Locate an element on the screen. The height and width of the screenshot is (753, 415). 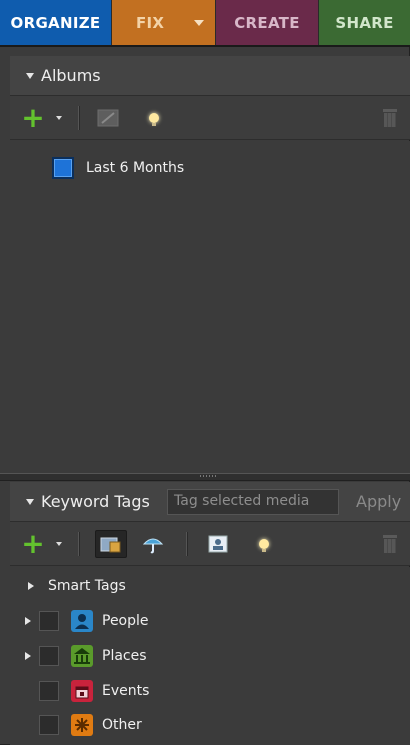
fix-dropdown-arrow-icon is located at coordinates (199, 23).